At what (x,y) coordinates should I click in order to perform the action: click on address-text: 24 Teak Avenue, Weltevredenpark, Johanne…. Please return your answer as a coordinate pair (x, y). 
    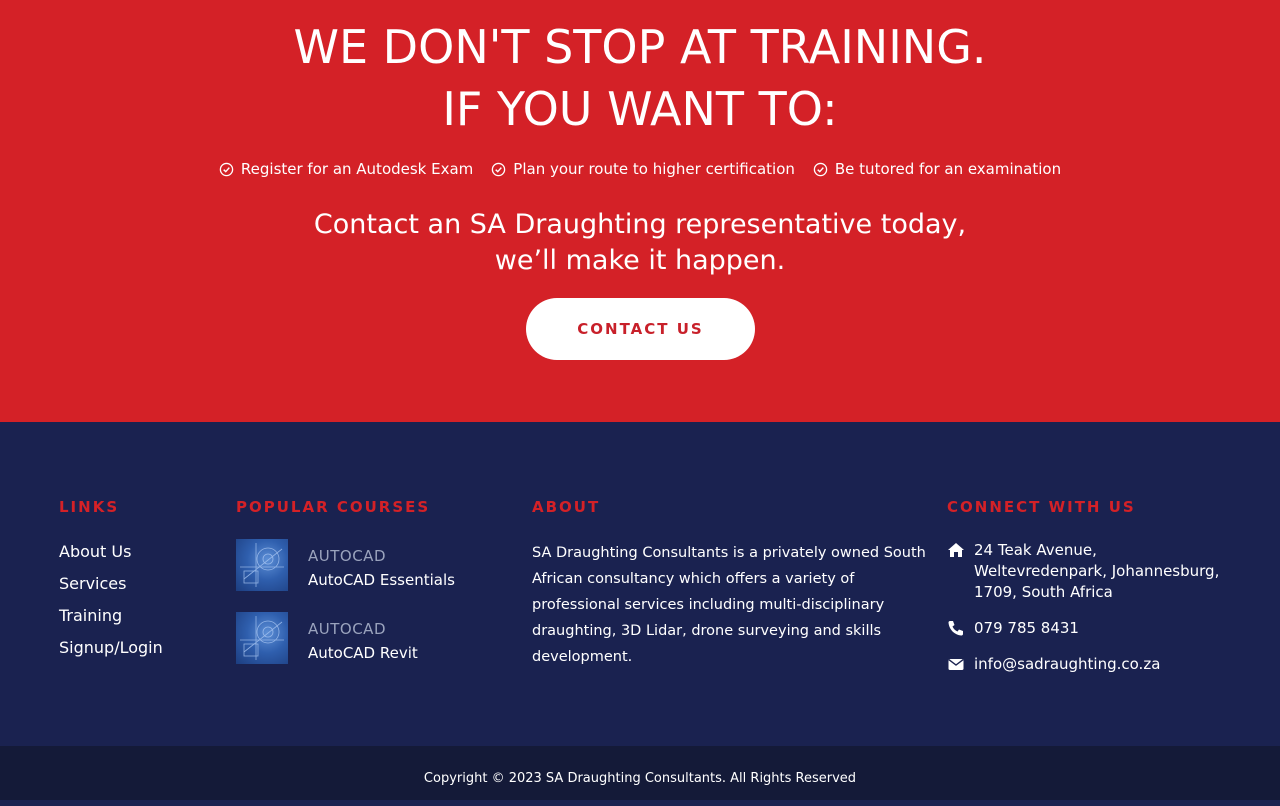
    Looking at the image, I should click on (1096, 571).